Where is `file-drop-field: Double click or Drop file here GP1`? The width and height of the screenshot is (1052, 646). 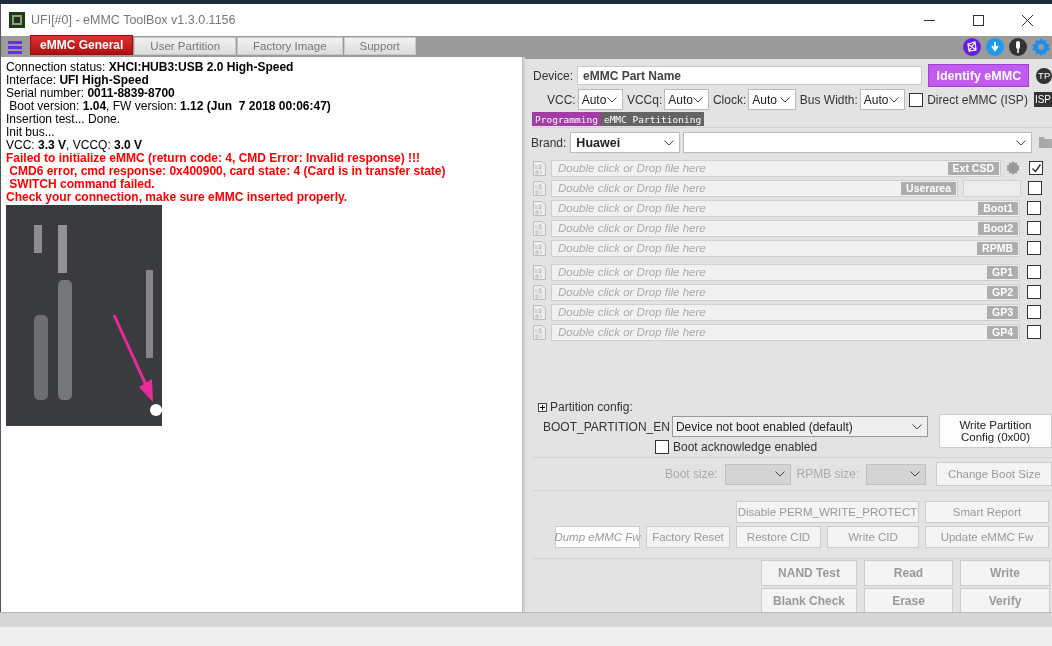
file-drop-field: Double click or Drop file here GP1 is located at coordinates (785, 272).